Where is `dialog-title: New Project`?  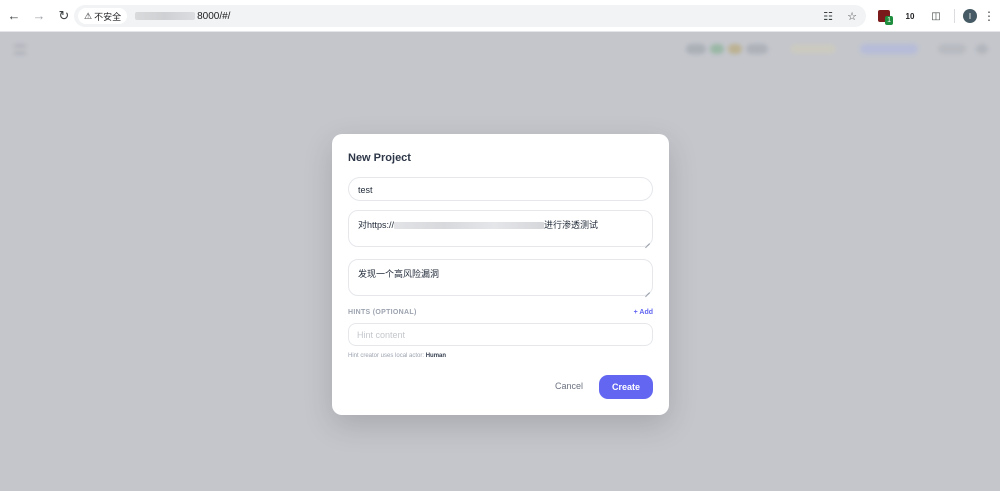
dialog-title: New Project is located at coordinates (379, 158).